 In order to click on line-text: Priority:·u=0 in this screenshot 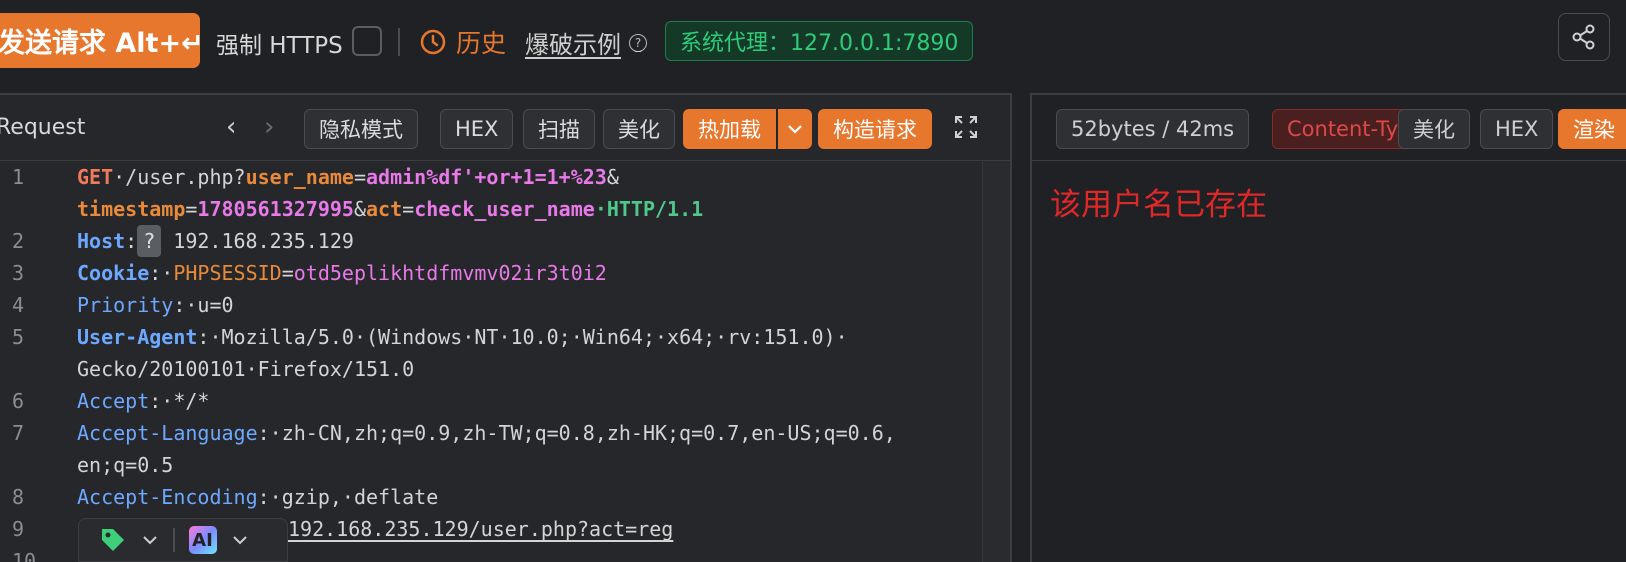, I will do `click(155, 305)`.